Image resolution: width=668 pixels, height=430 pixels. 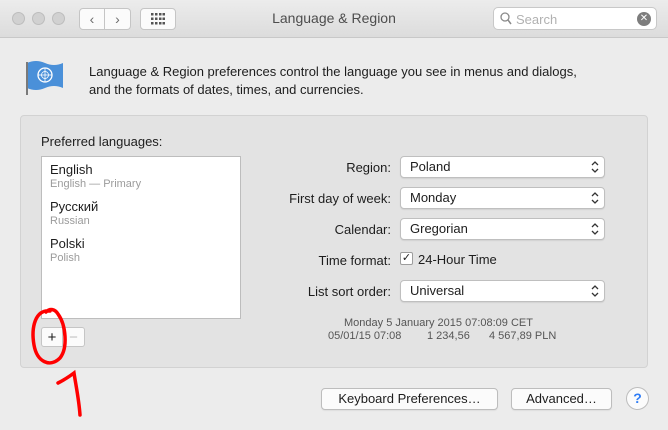 I want to click on search-placeholder: Search, so click(x=537, y=19).